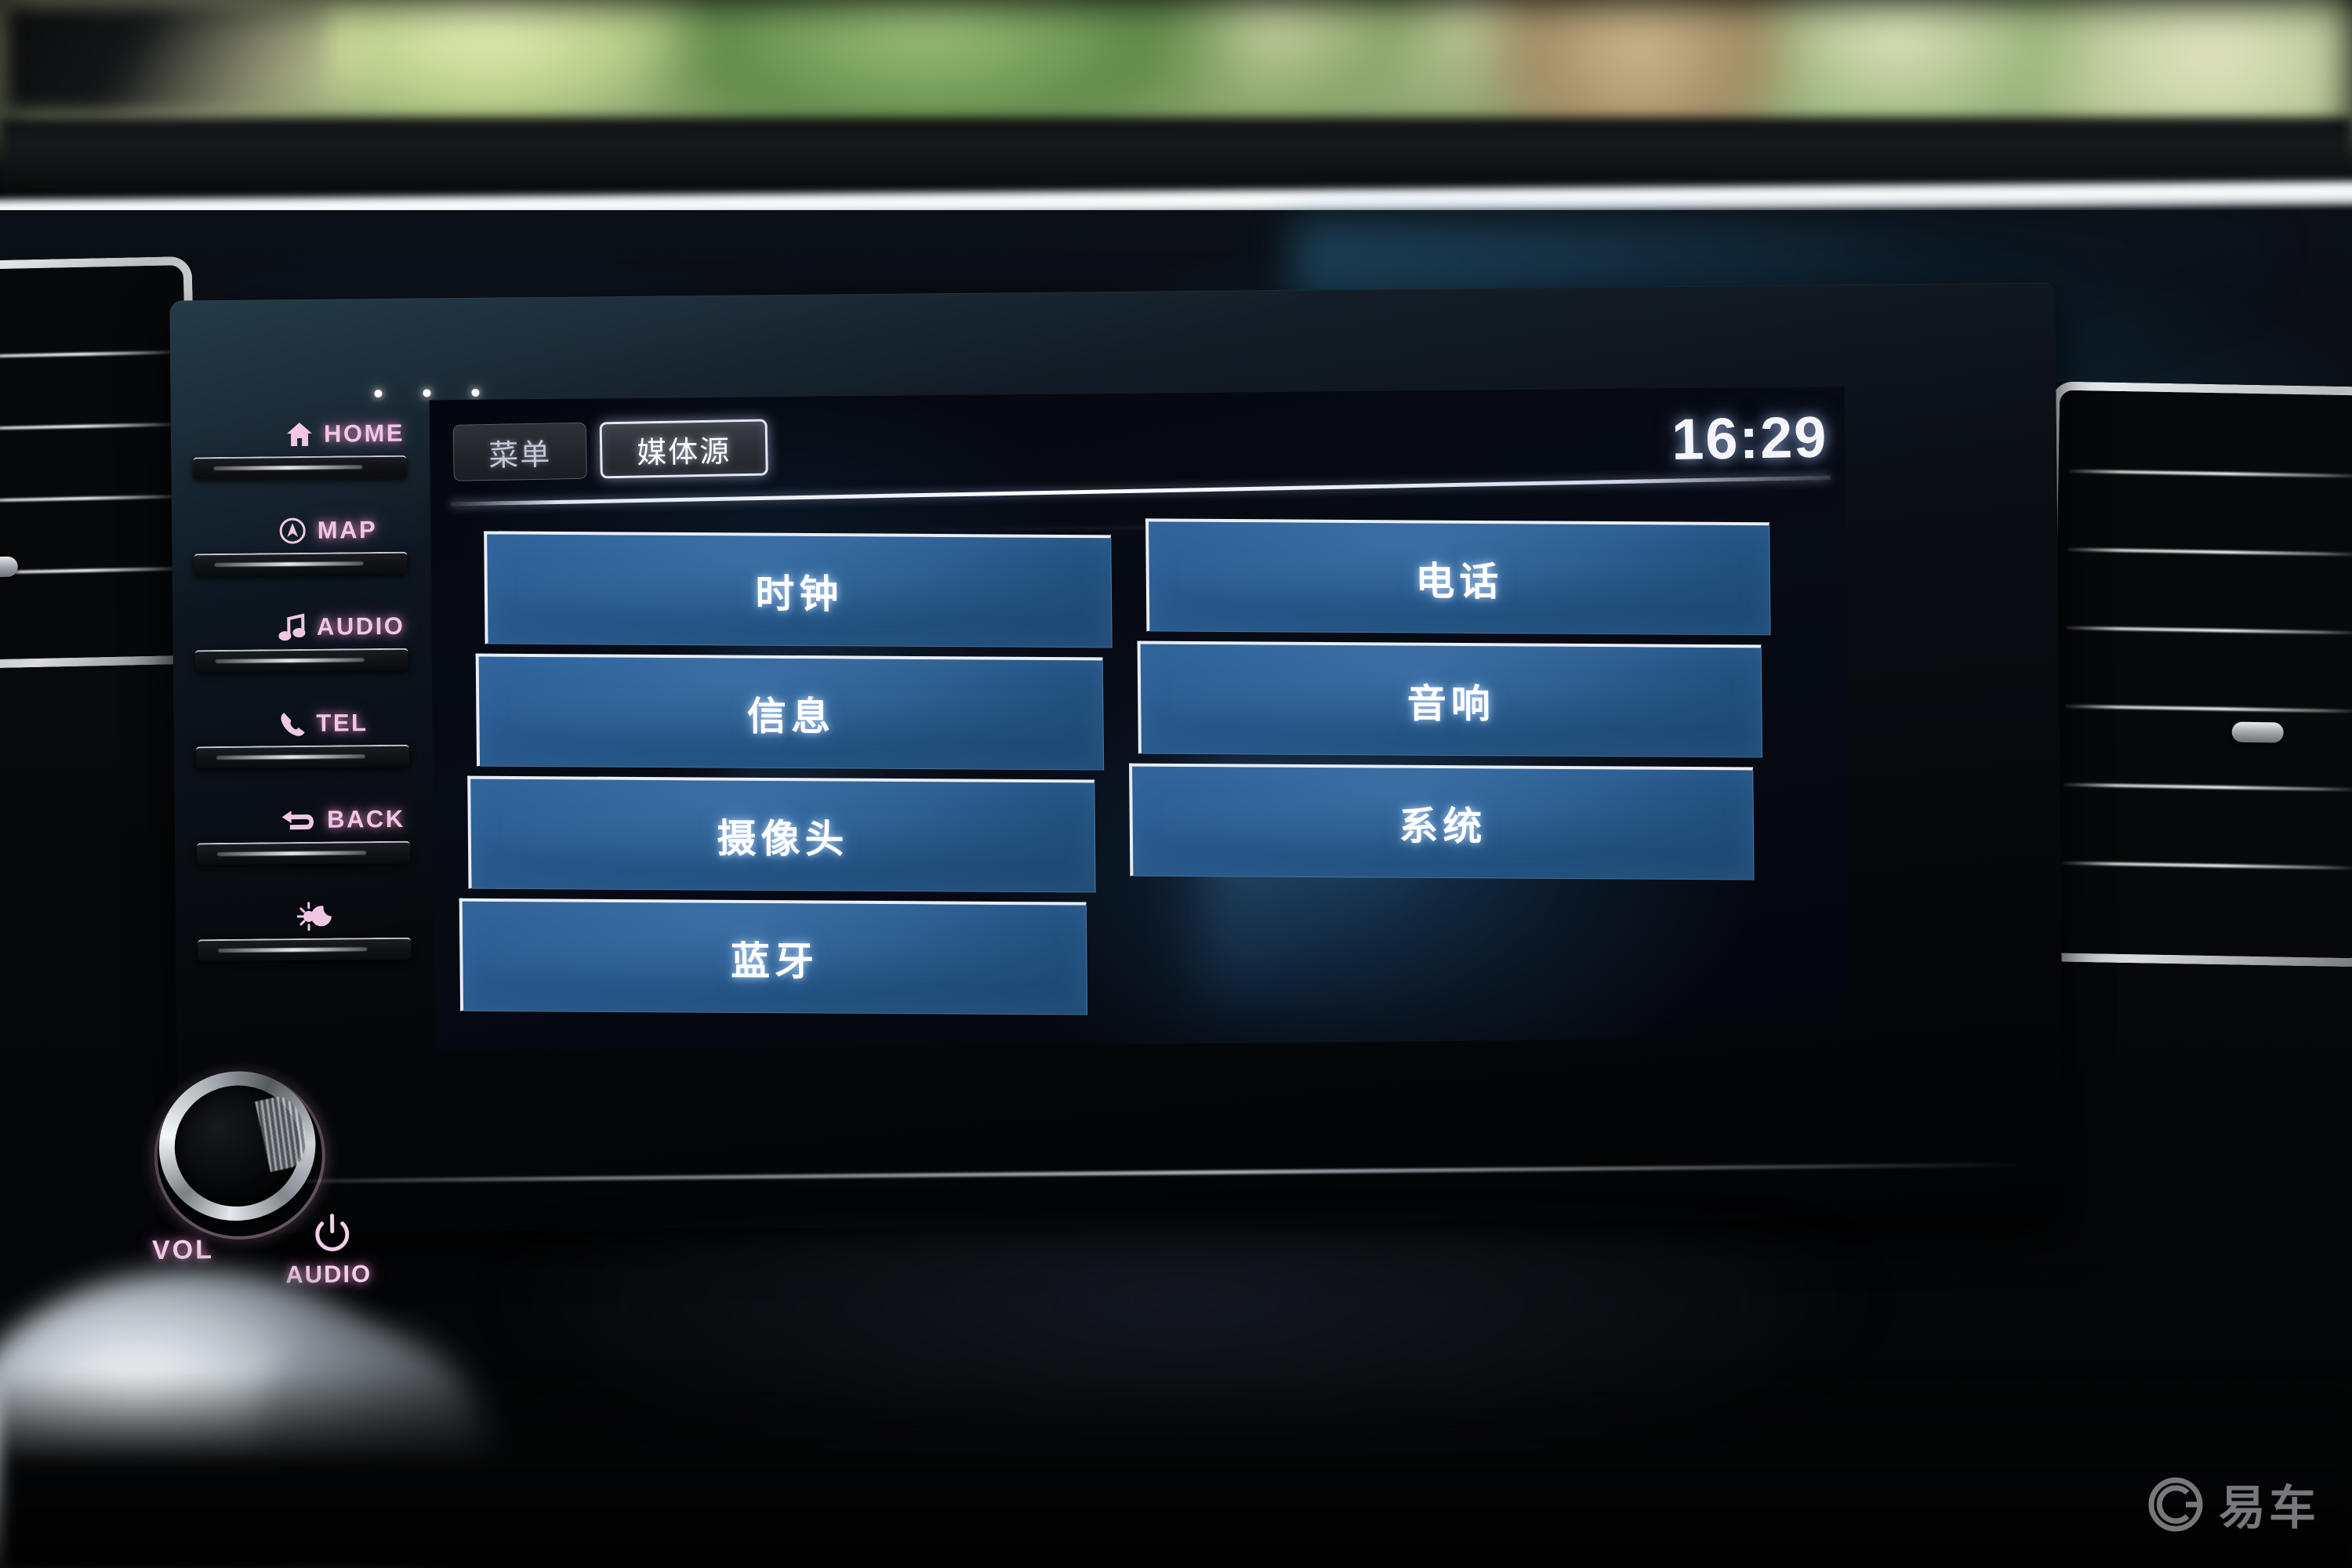  I want to click on hard-key-label: AUDIO, so click(360, 626).